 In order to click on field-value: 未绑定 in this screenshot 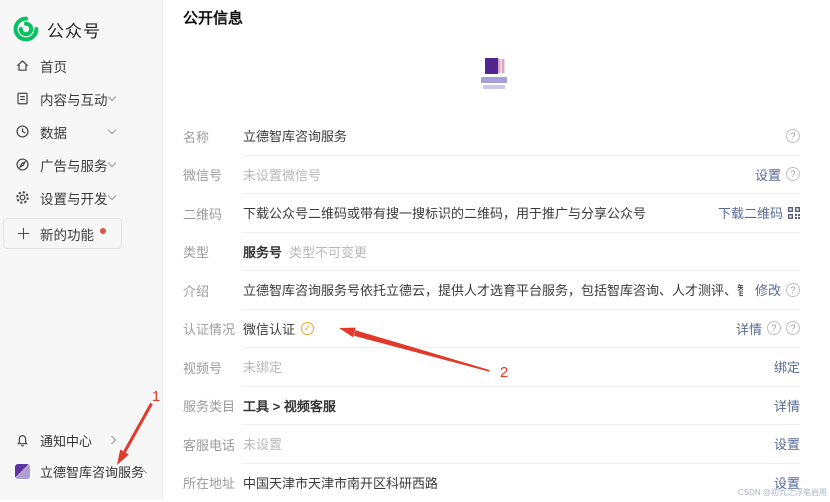, I will do `click(502, 366)`.